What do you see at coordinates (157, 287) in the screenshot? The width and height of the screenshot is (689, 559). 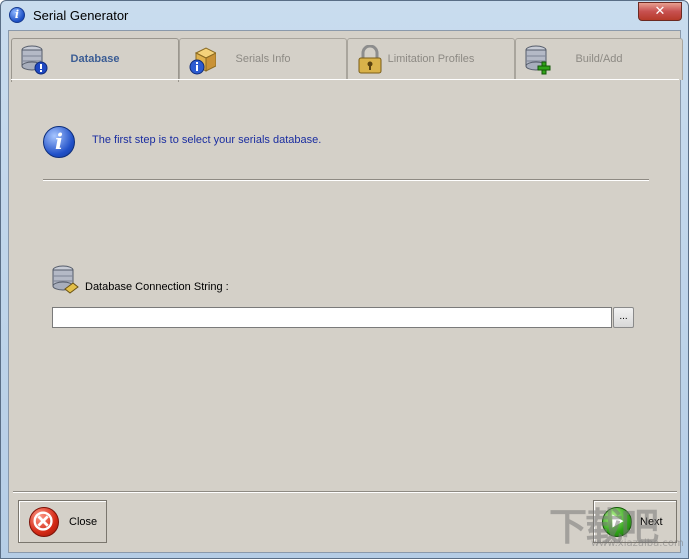 I see `connection-string-label: Database Connection String :` at bounding box center [157, 287].